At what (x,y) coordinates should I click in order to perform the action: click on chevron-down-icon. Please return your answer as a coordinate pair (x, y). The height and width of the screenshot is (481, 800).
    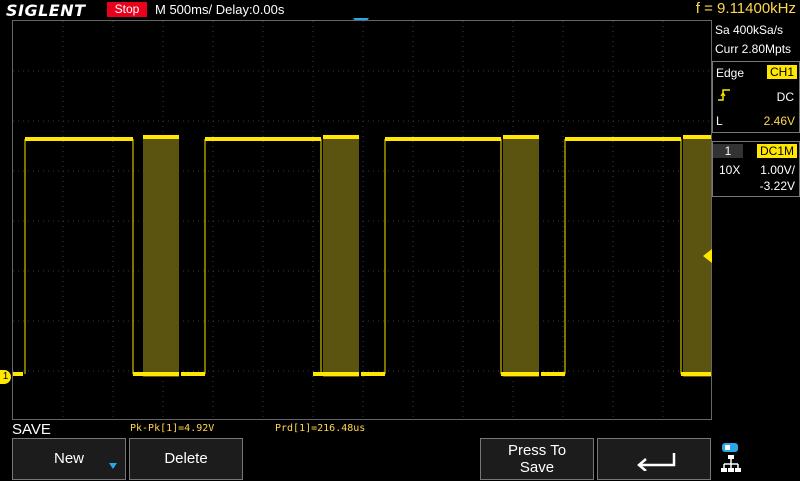
    Looking at the image, I should click on (113, 466).